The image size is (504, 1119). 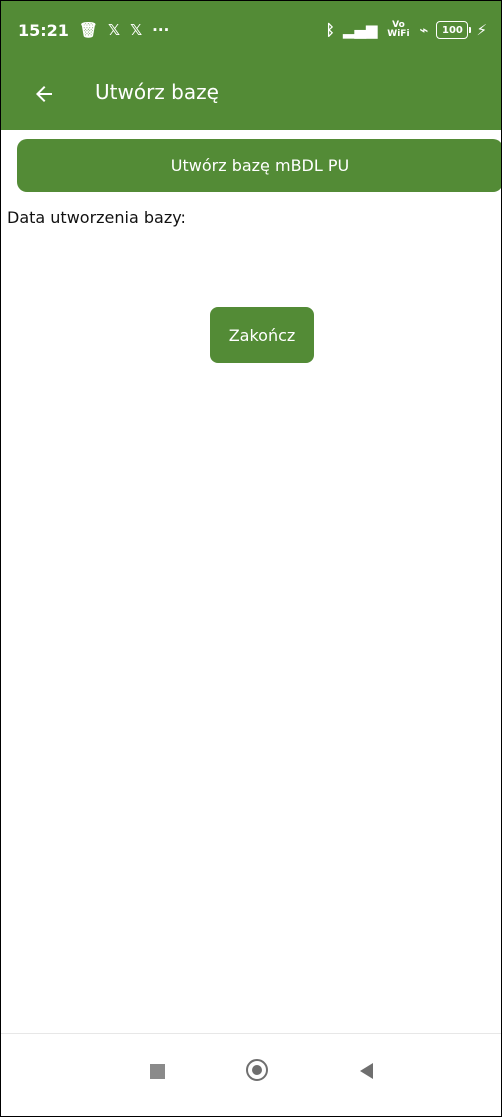 I want to click on charging-icon: ⚡, so click(x=481, y=29).